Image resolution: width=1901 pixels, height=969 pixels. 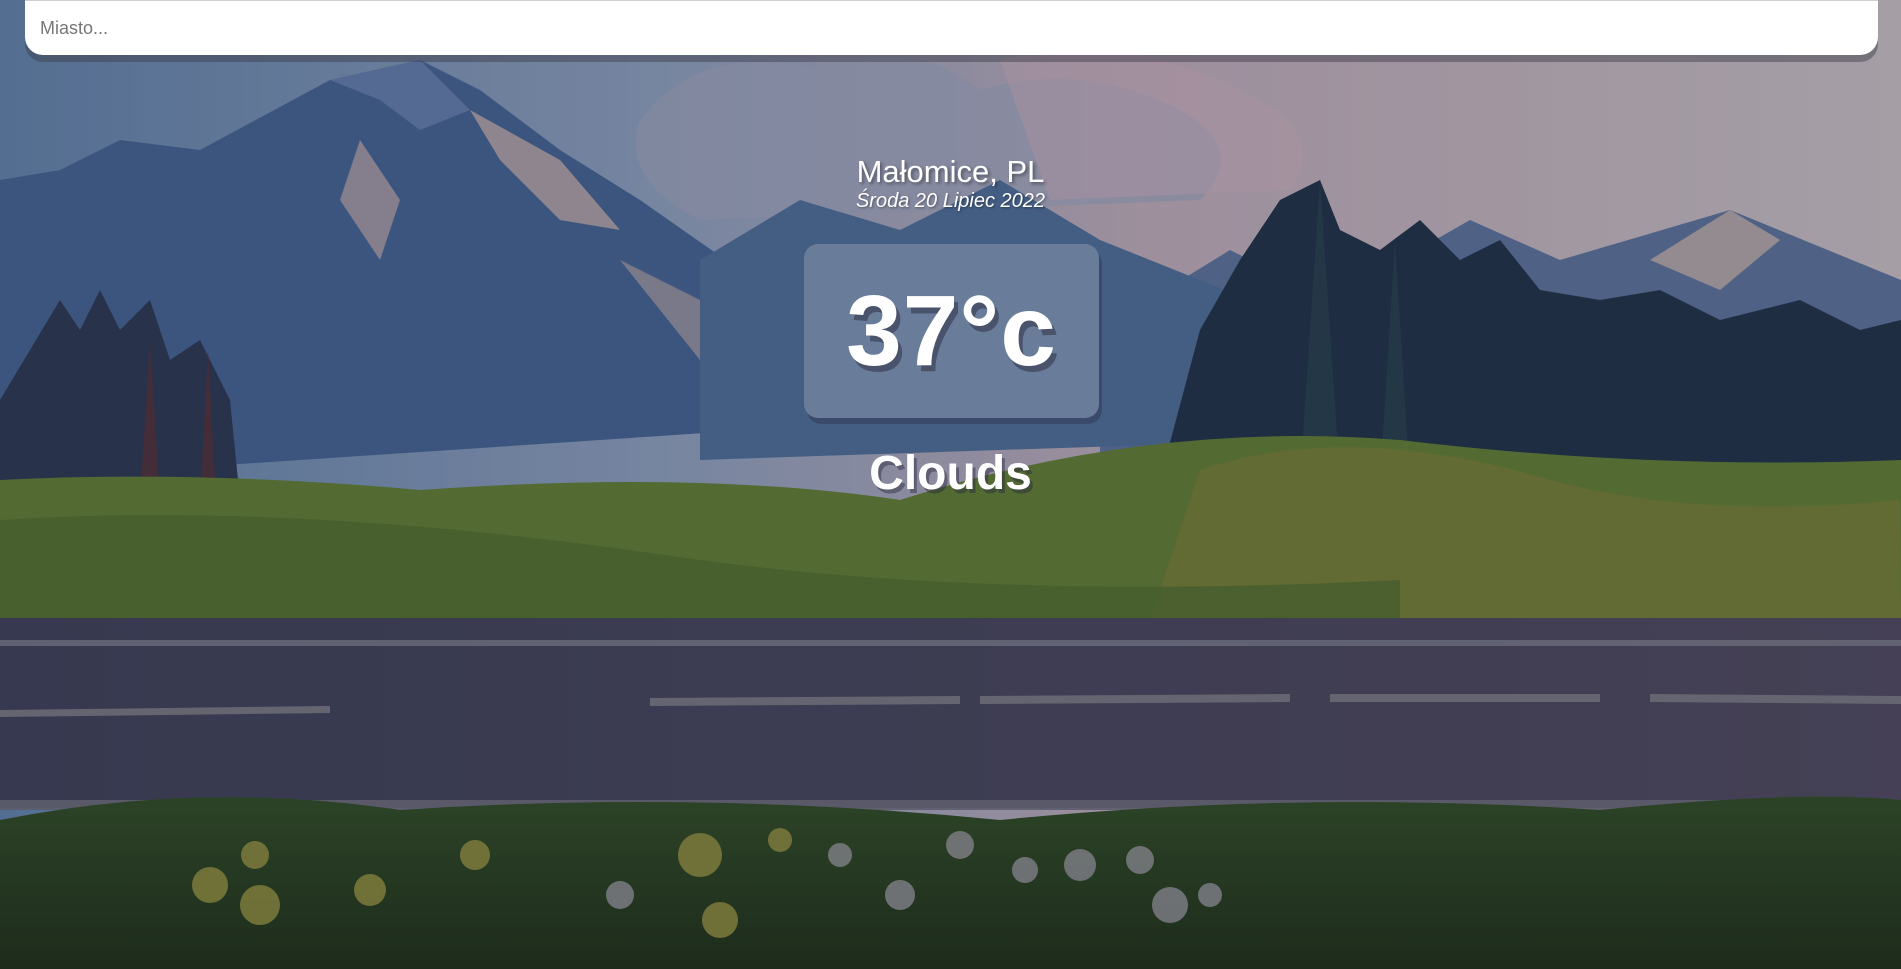 I want to click on temperature-value: 37°c, so click(x=951, y=330).